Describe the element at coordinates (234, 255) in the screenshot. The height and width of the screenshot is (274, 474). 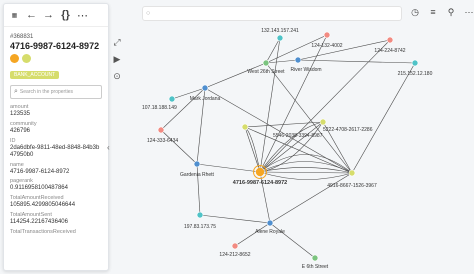
I see `node-label: 124-212-8652` at that location.